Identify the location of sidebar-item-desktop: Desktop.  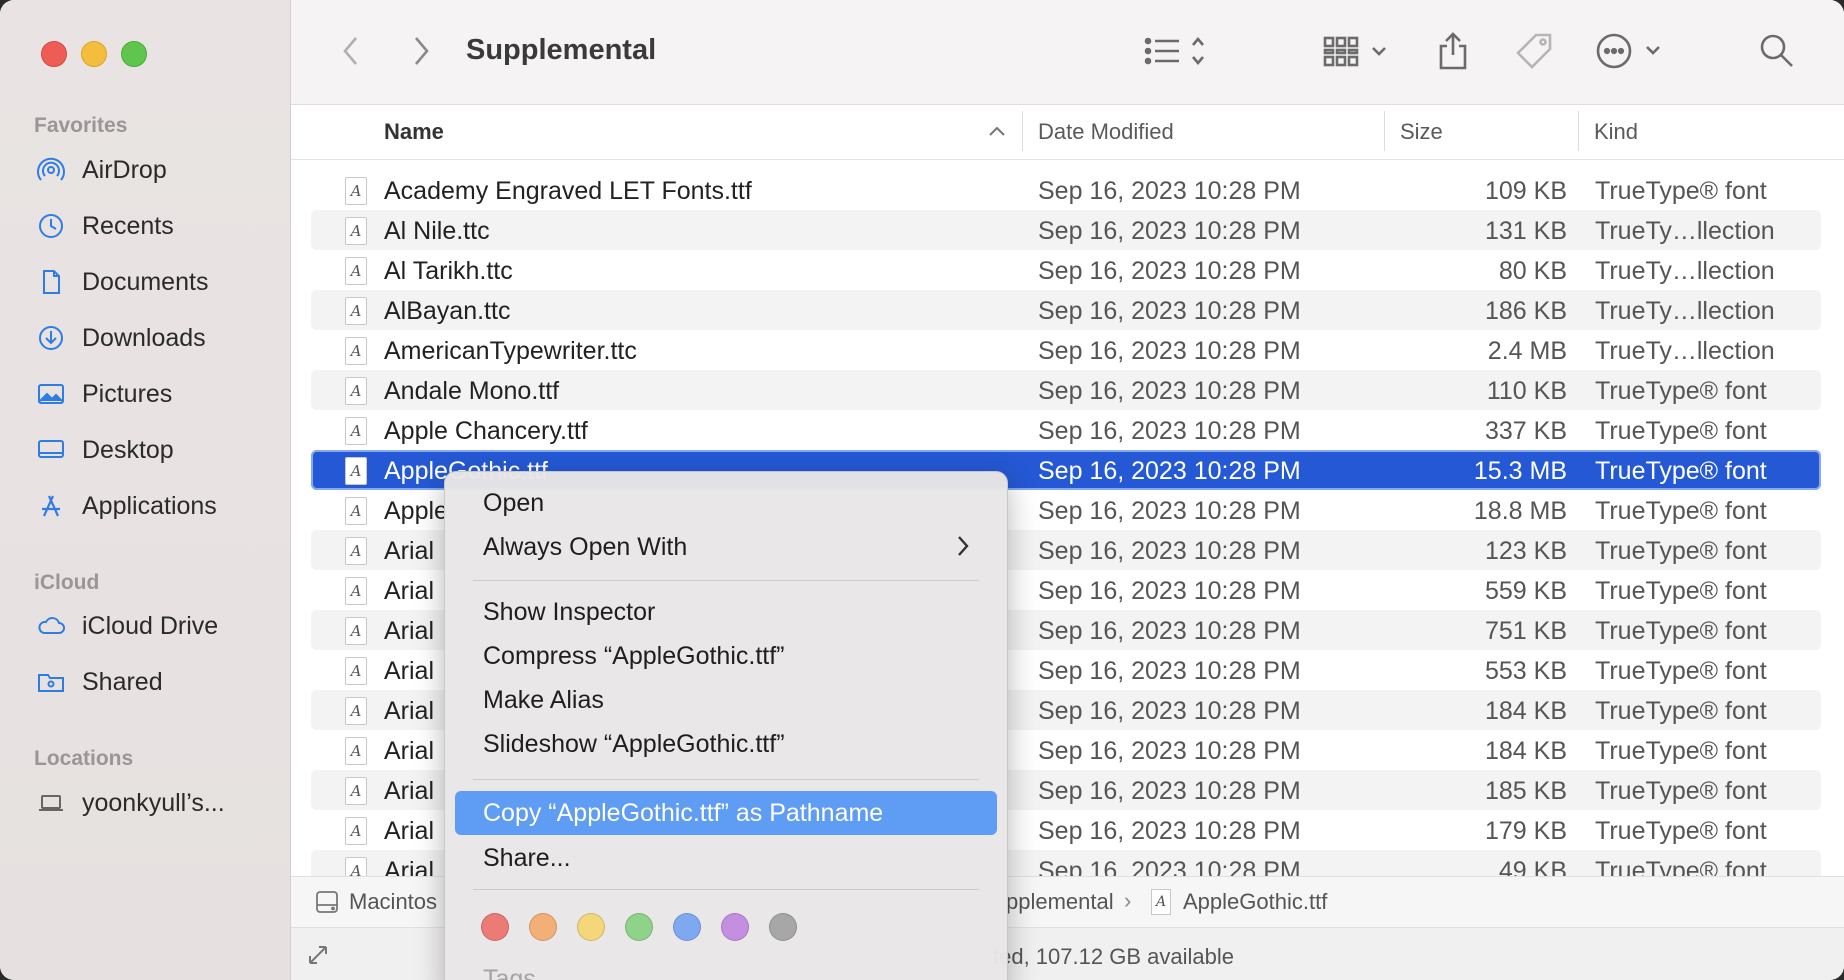
(104, 450).